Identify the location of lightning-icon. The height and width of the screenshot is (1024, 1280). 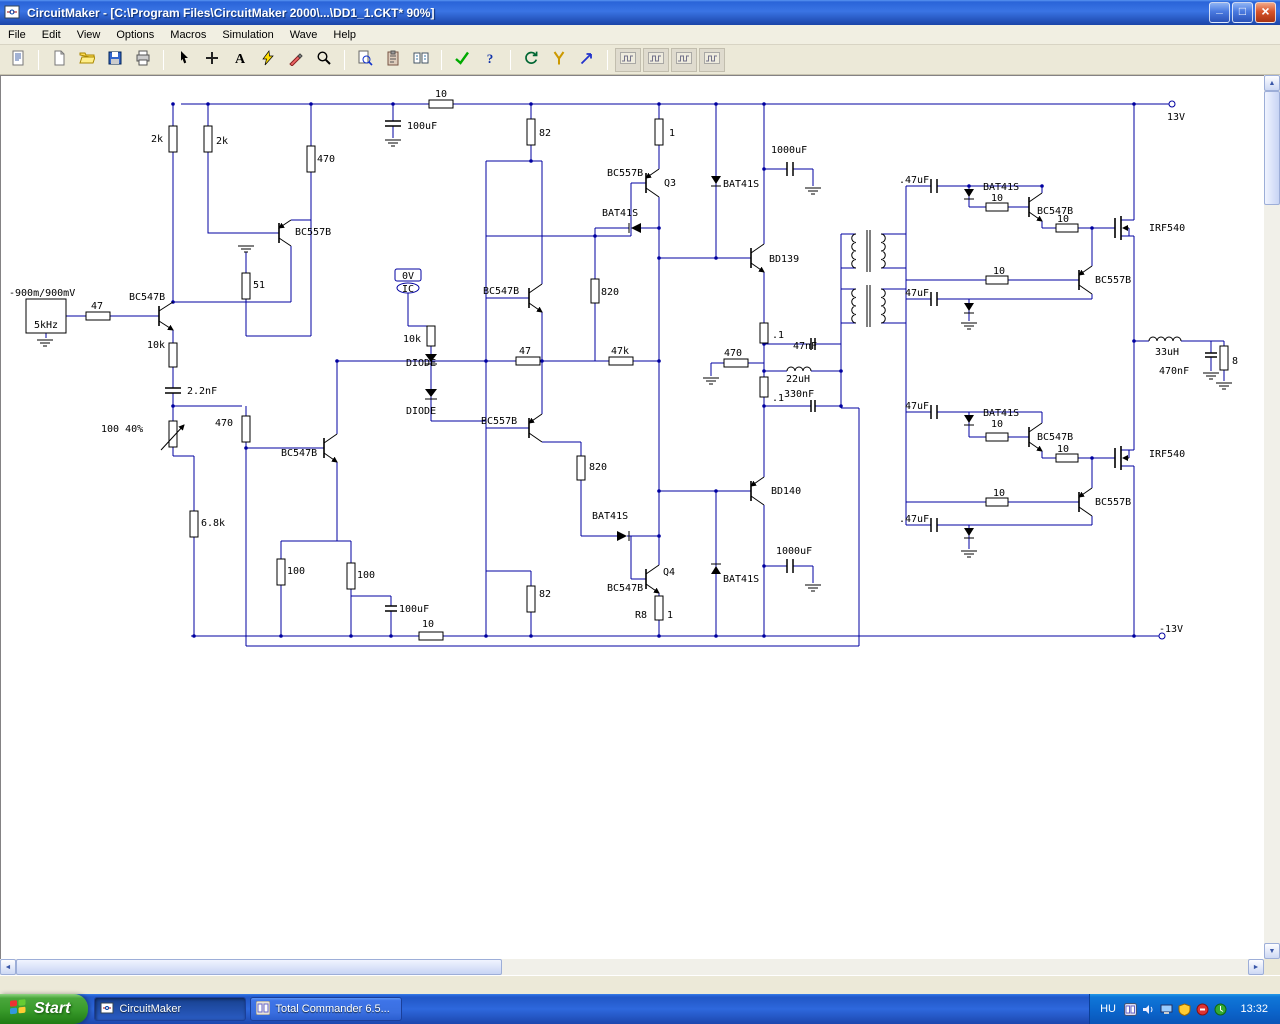
(268, 59).